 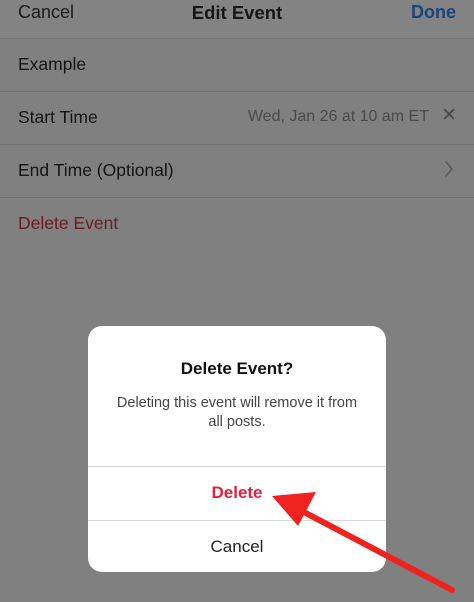 I want to click on start-time-value: Wed, Jan 26 at 10 am ET, so click(x=338, y=117).